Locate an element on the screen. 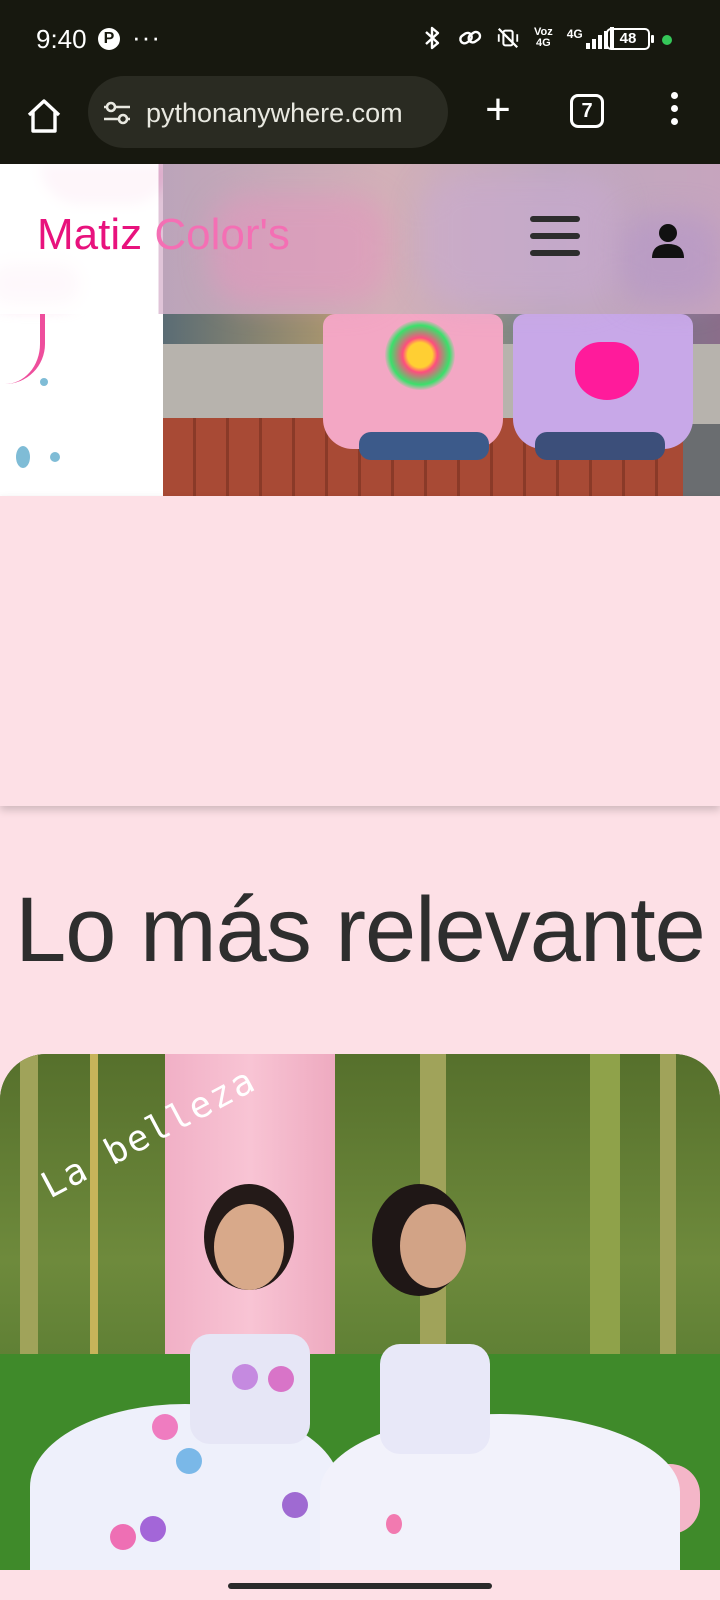 The width and height of the screenshot is (720, 1600). system-icons: Voz 4G 4G is located at coordinates (517, 38).